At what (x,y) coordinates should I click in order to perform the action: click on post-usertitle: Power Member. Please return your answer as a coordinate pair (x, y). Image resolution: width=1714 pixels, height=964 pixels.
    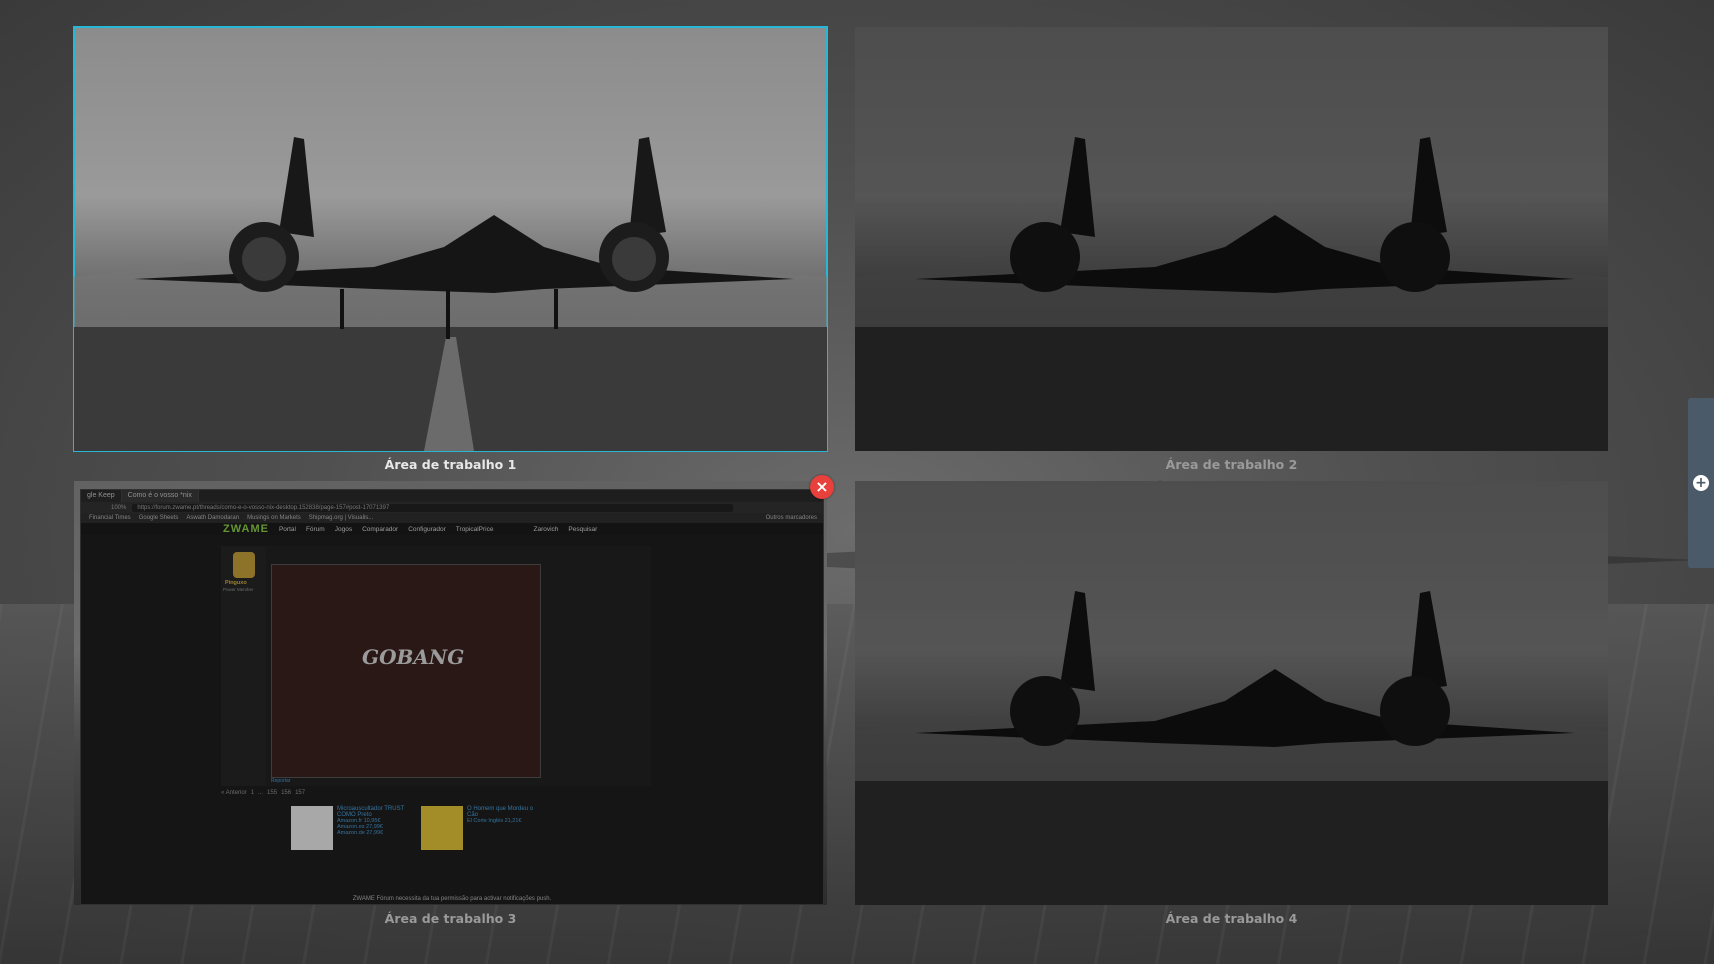
    Looking at the image, I should click on (238, 589).